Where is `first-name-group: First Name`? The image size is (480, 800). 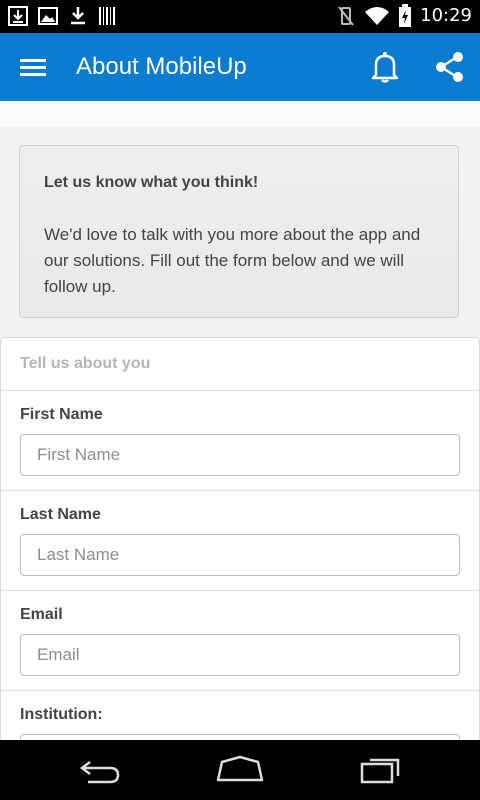 first-name-group: First Name is located at coordinates (240, 440).